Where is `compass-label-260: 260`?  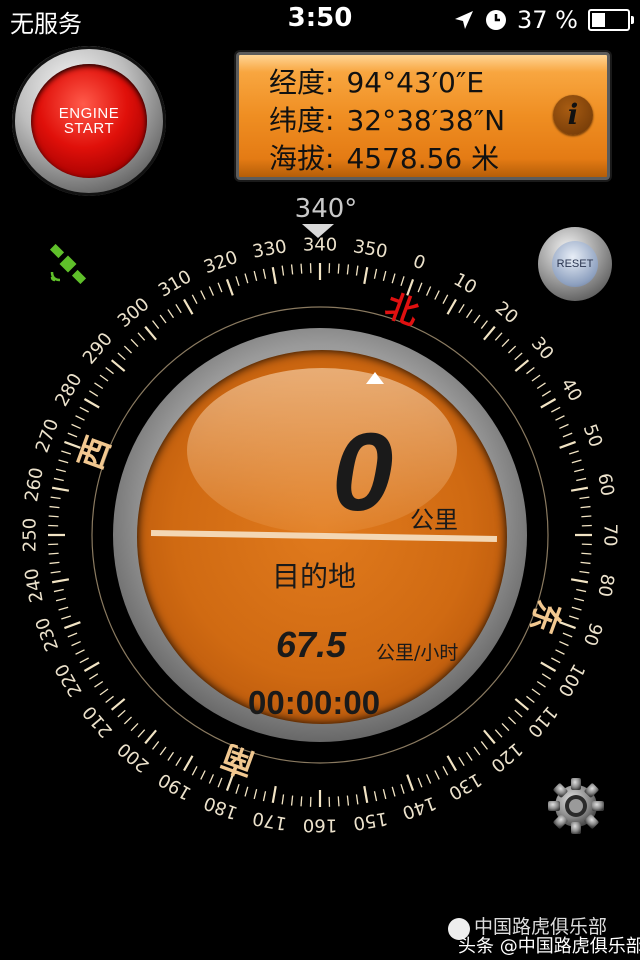
compass-label-260: 260 is located at coordinates (34, 484).